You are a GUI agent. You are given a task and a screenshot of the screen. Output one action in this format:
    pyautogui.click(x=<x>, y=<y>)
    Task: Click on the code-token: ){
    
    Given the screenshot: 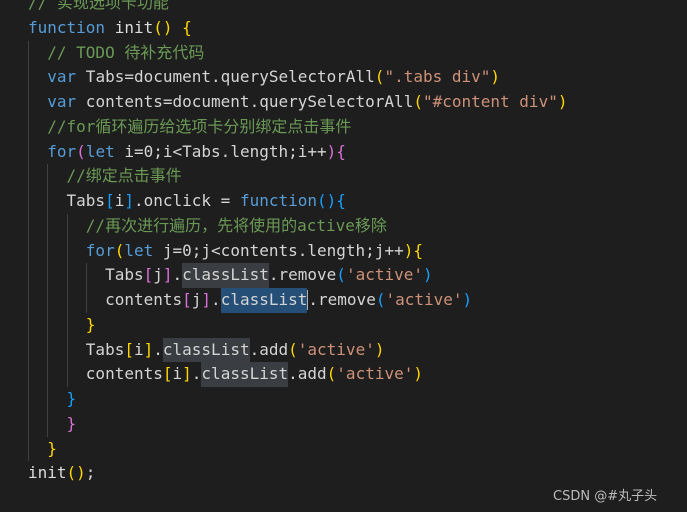 What is the action you would take?
    pyautogui.click(x=336, y=151)
    